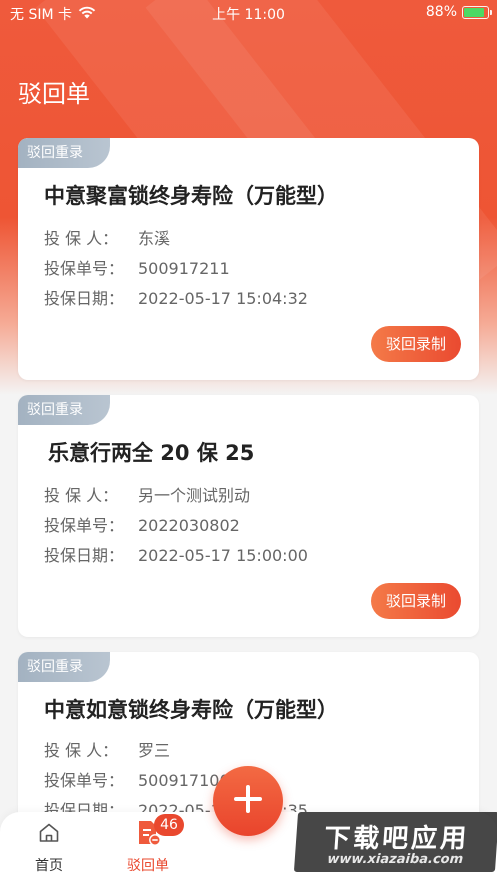  I want to click on insured-row: 投 保 人： 另一个测试别动, so click(147, 494).